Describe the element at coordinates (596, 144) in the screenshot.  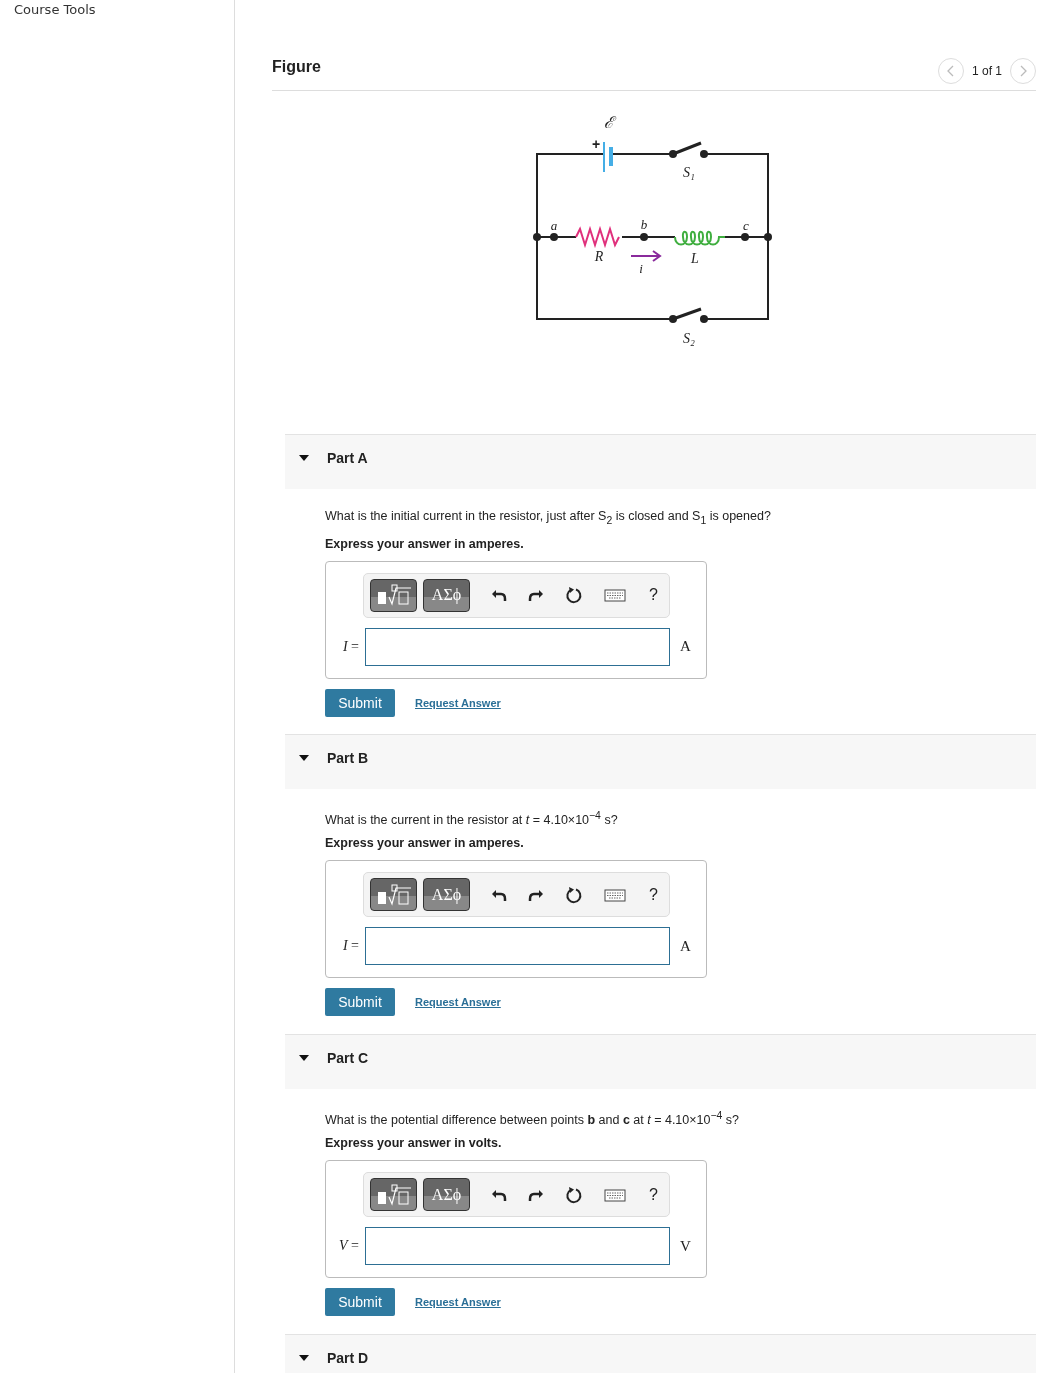
I see `circuit-label: +` at that location.